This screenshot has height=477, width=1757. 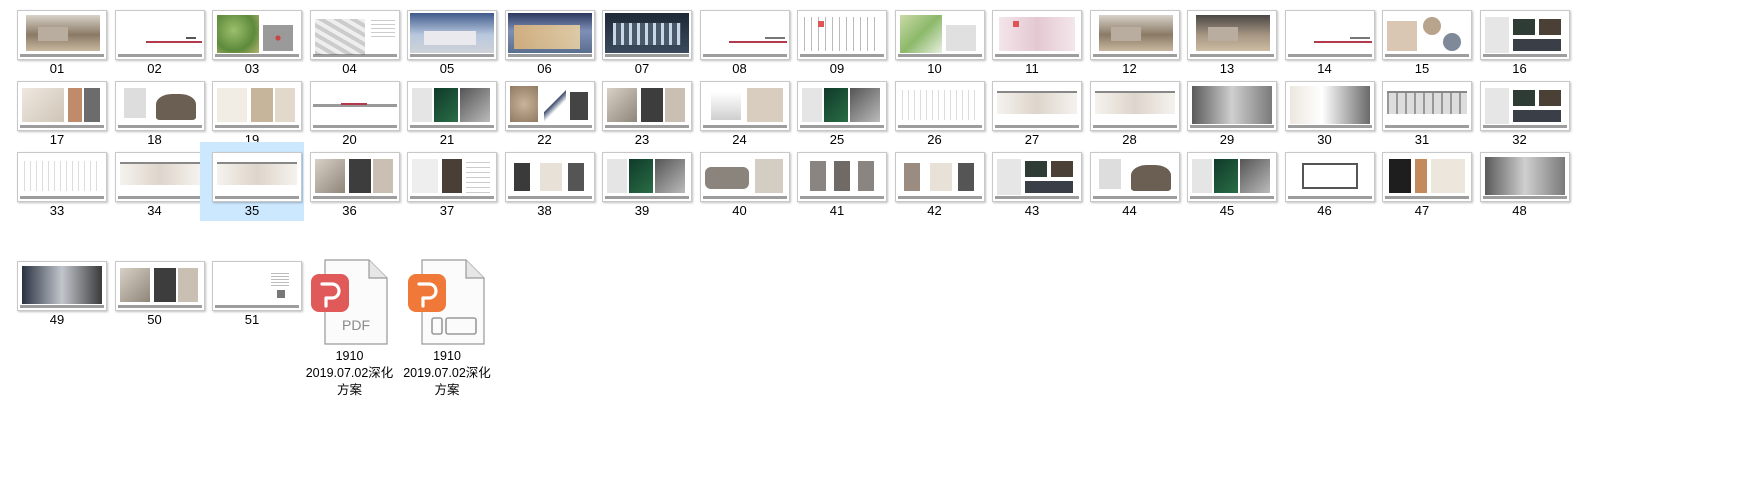 I want to click on file-name-label: 43, so click(x=1032, y=210).